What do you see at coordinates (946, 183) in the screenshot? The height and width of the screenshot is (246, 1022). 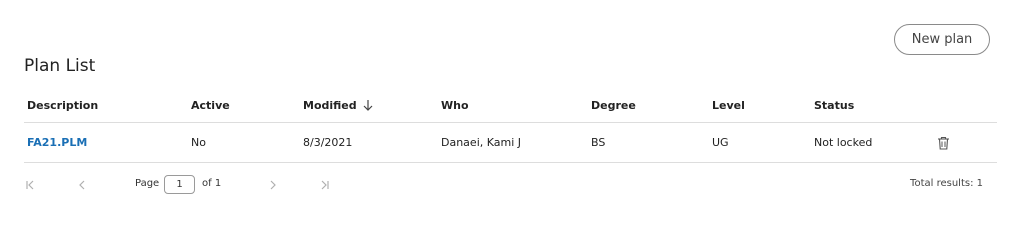 I see `total-results: Total results: 1` at bounding box center [946, 183].